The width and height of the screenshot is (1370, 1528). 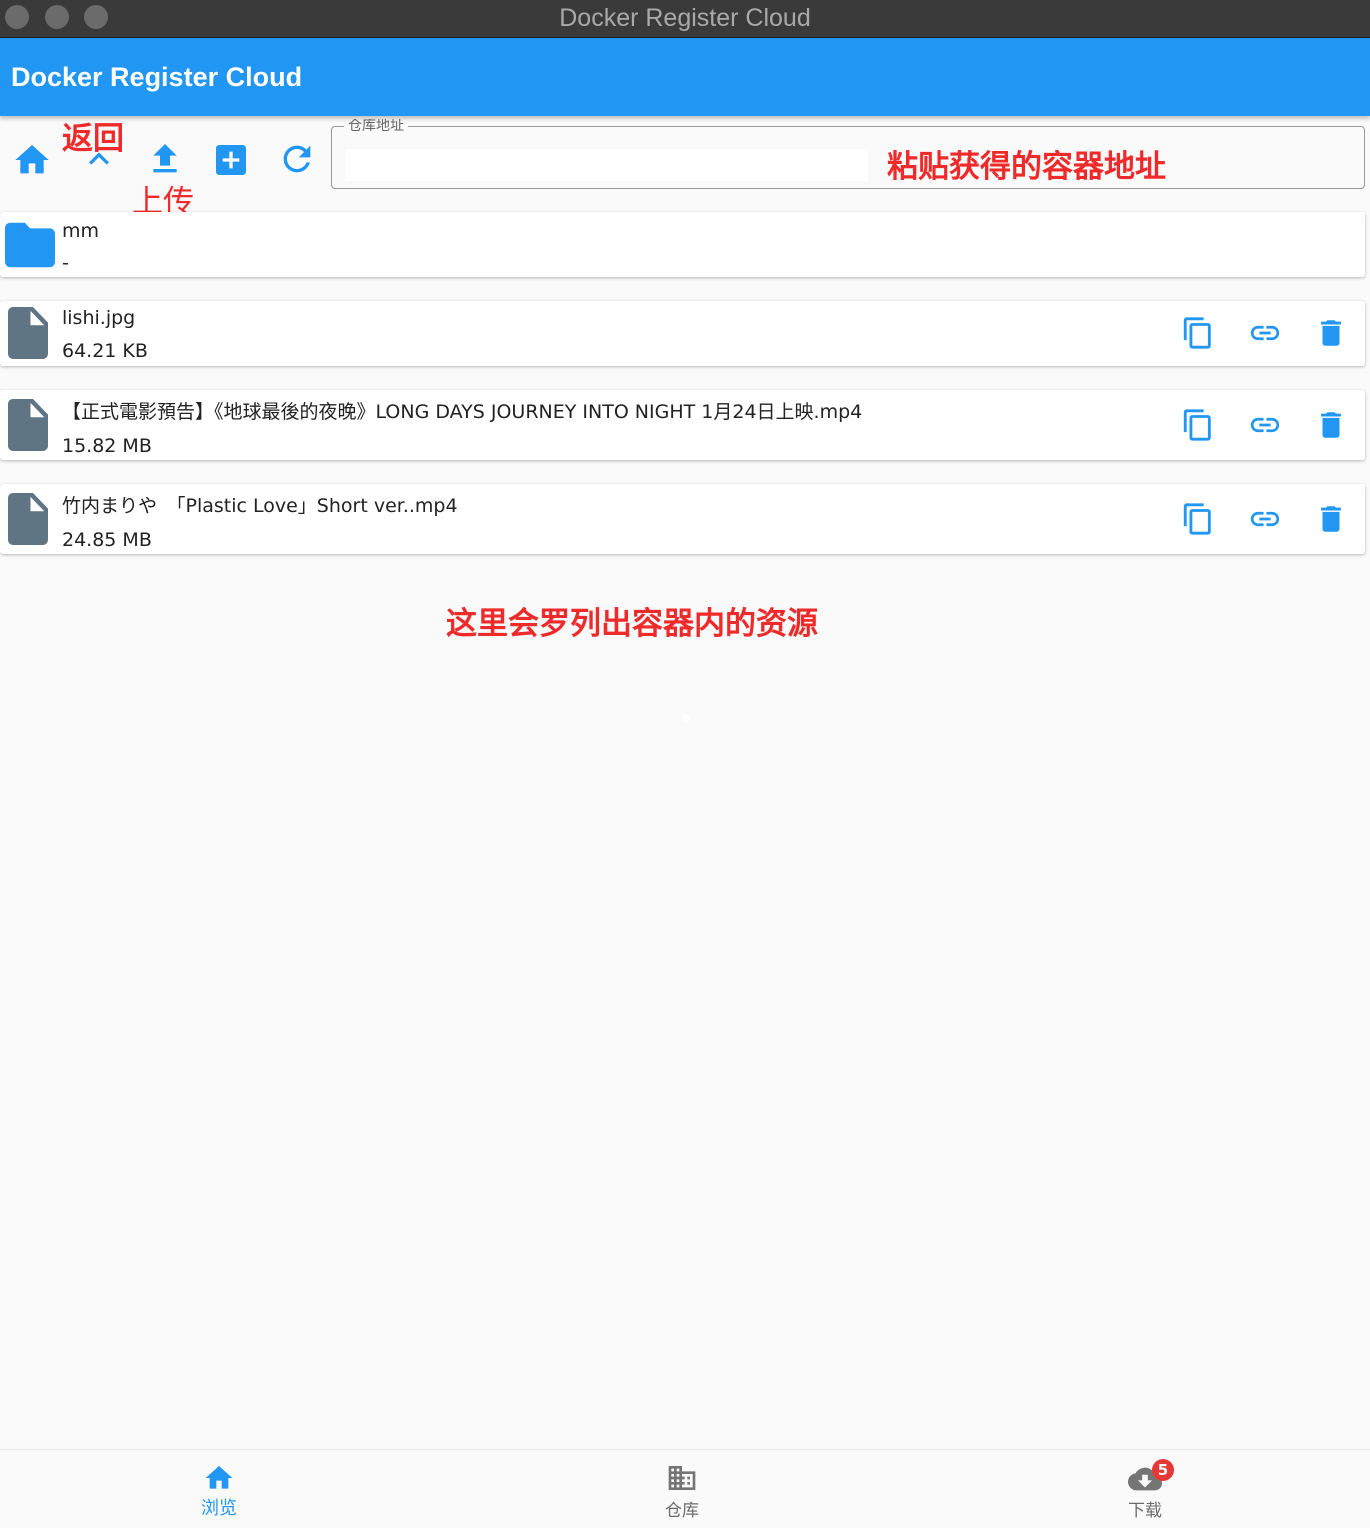 I want to click on window-titlebar: Docker Register Cloud, so click(x=685, y=19).